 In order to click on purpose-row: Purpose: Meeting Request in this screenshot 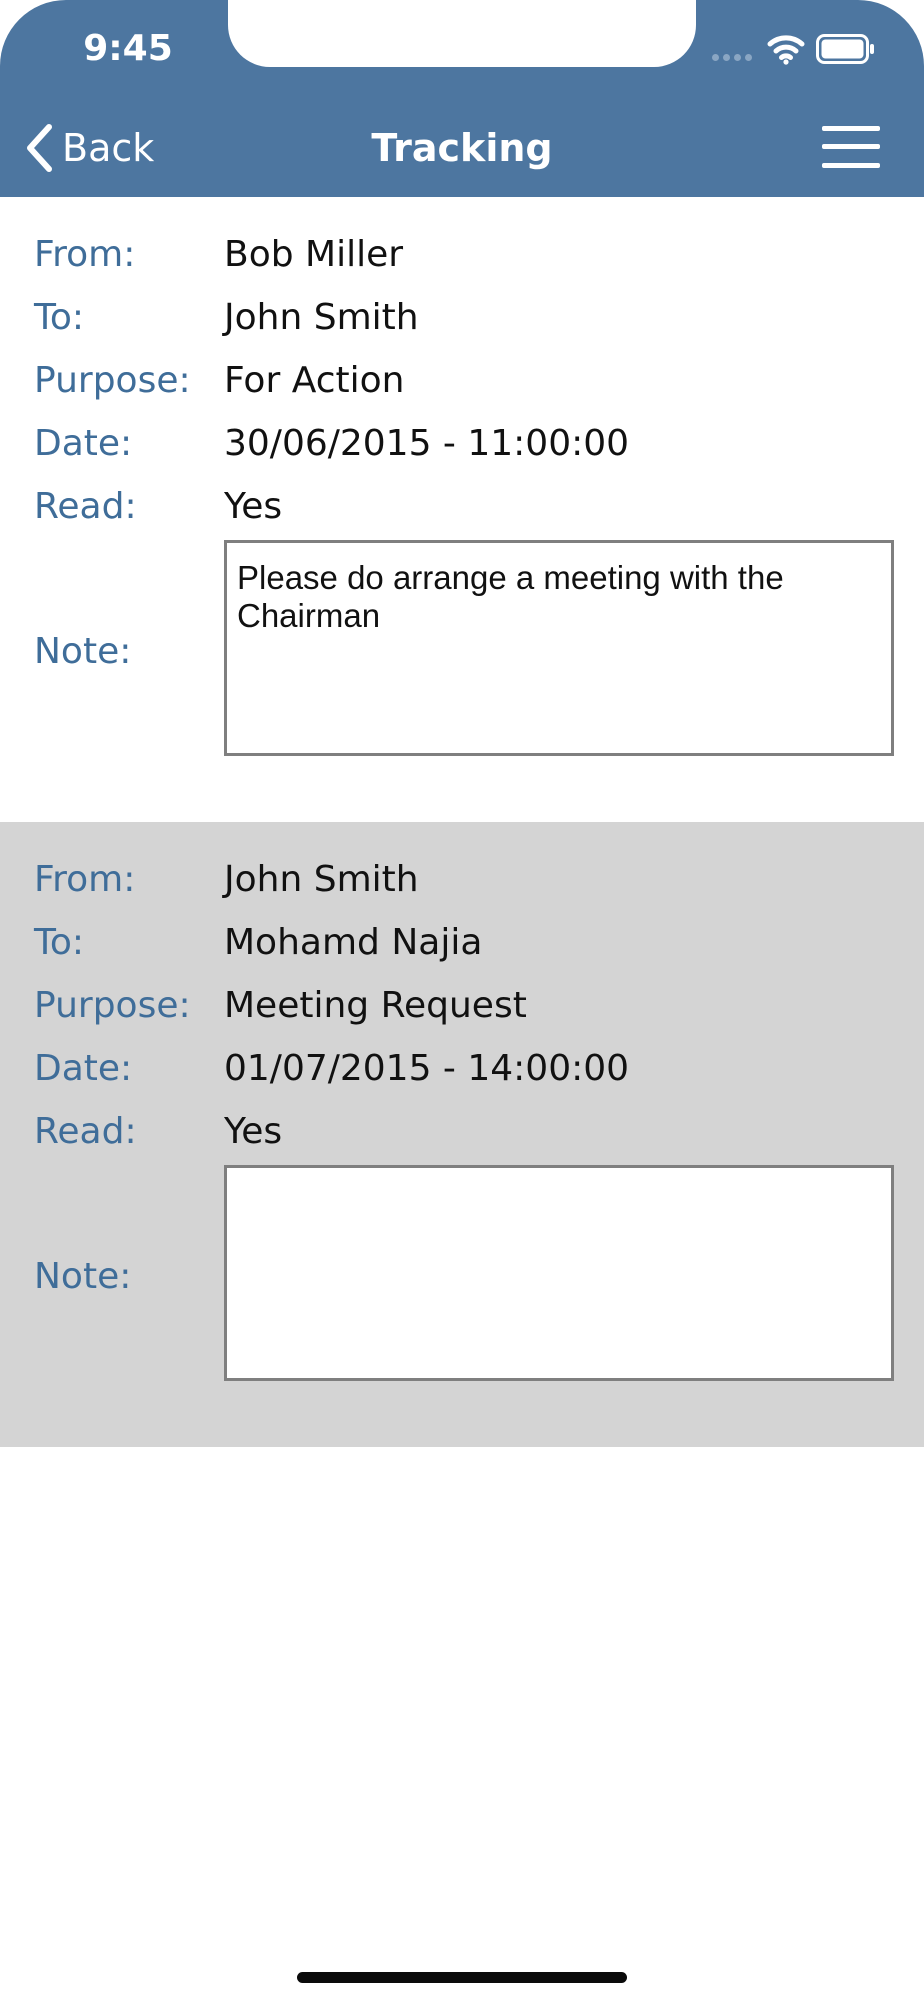, I will do `click(462, 1006)`.